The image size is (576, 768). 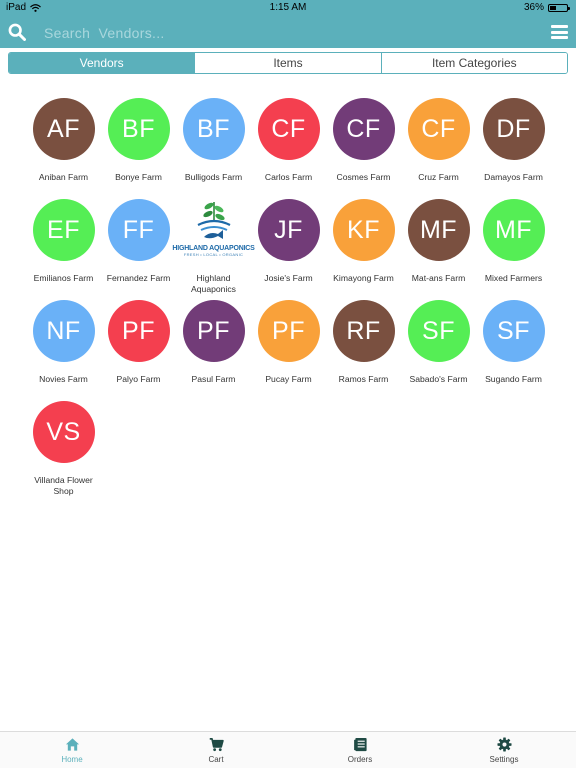 I want to click on battery-percent: 36%, so click(x=533, y=7).